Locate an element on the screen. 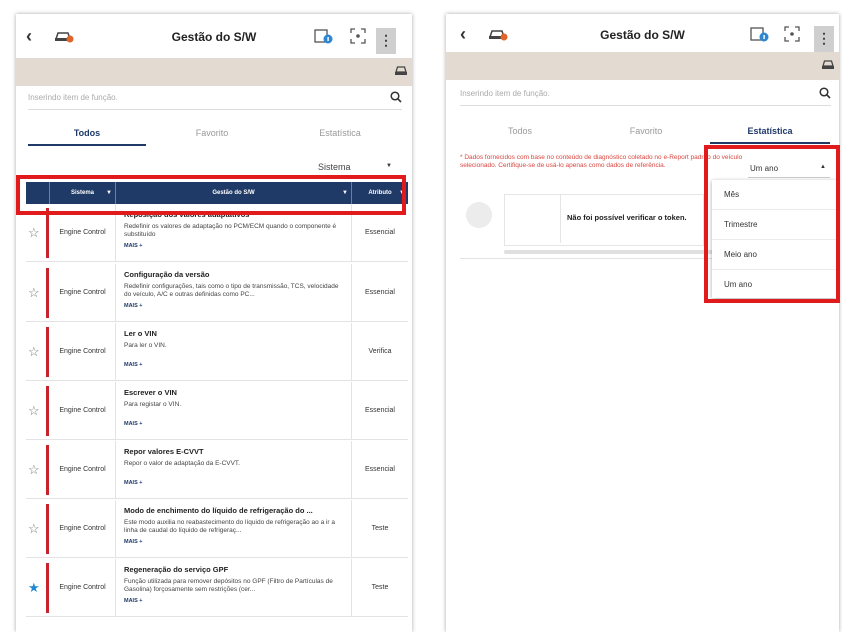 This screenshot has height=632, width=842. row-function-name: Repor valores E-CVVT is located at coordinates (164, 451).